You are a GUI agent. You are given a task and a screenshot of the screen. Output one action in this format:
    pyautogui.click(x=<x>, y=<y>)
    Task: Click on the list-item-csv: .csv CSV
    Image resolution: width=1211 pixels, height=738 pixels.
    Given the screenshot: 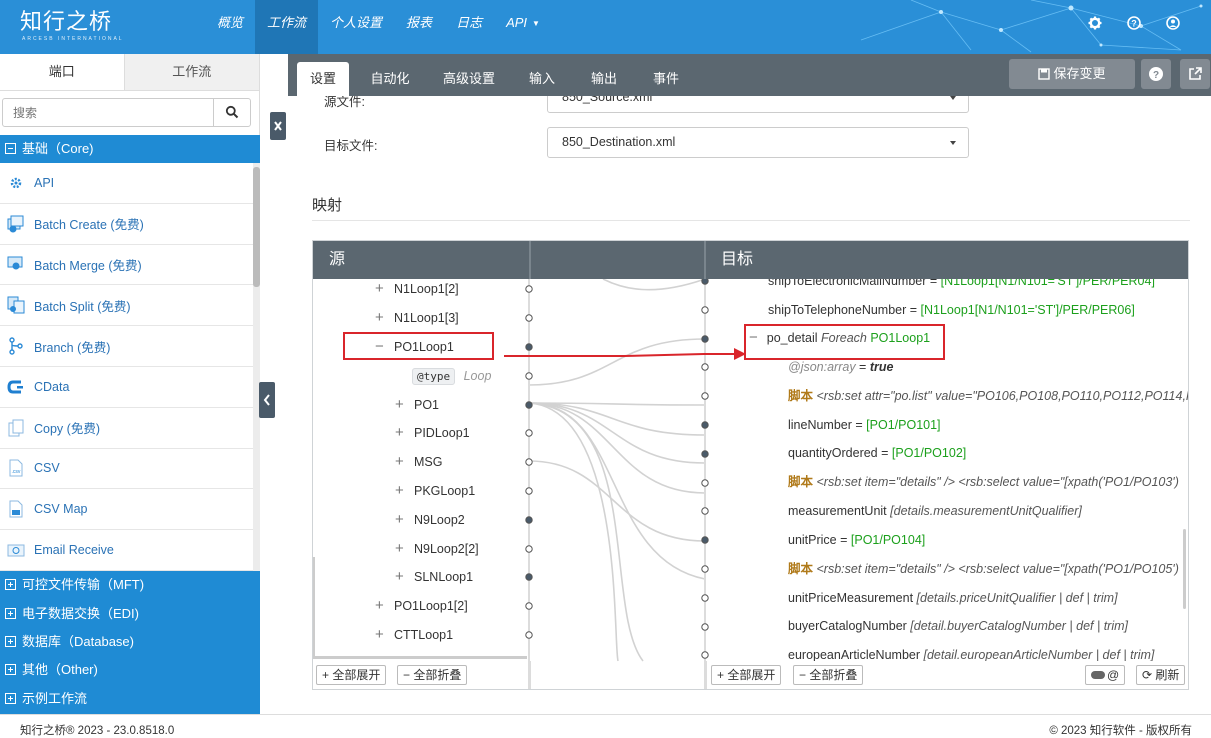 What is the action you would take?
    pyautogui.click(x=126, y=469)
    